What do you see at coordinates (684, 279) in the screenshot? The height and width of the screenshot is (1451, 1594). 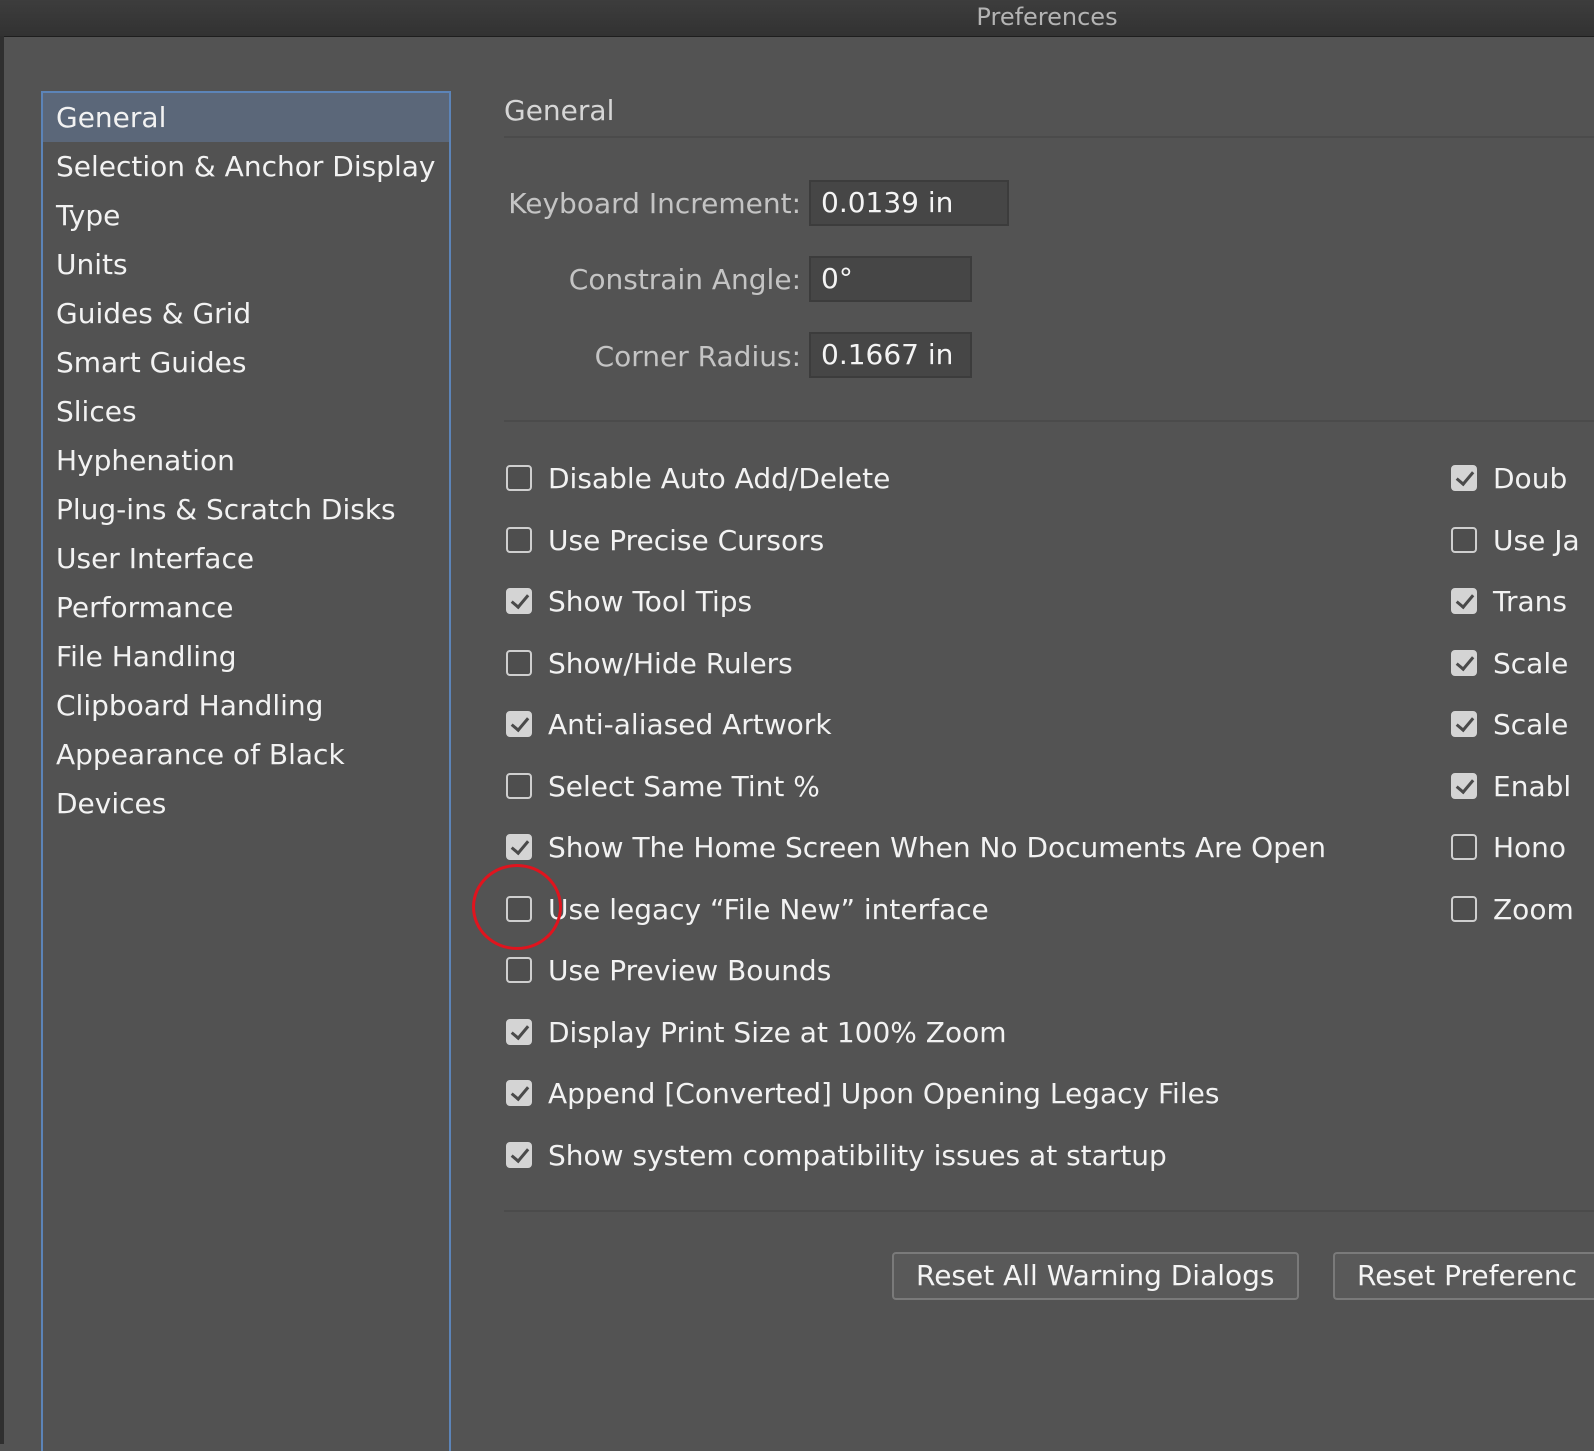 I see `constrain-angle-label: Constrain Angle:` at bounding box center [684, 279].